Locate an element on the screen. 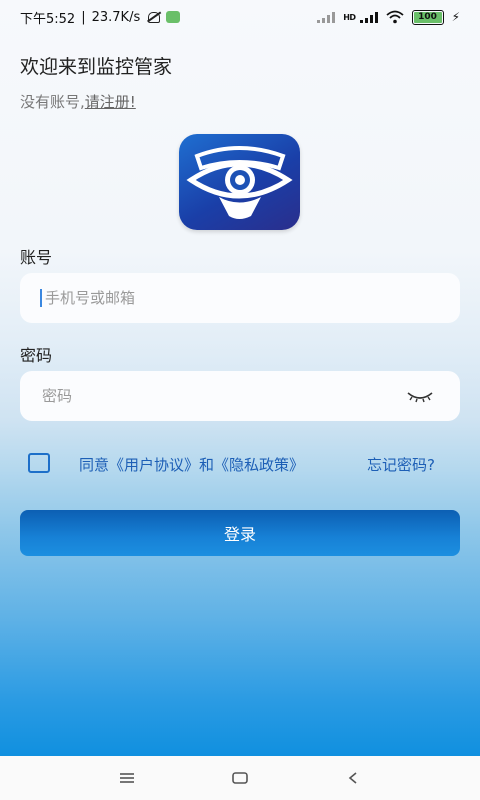  hd-badge: HD is located at coordinates (349, 17).